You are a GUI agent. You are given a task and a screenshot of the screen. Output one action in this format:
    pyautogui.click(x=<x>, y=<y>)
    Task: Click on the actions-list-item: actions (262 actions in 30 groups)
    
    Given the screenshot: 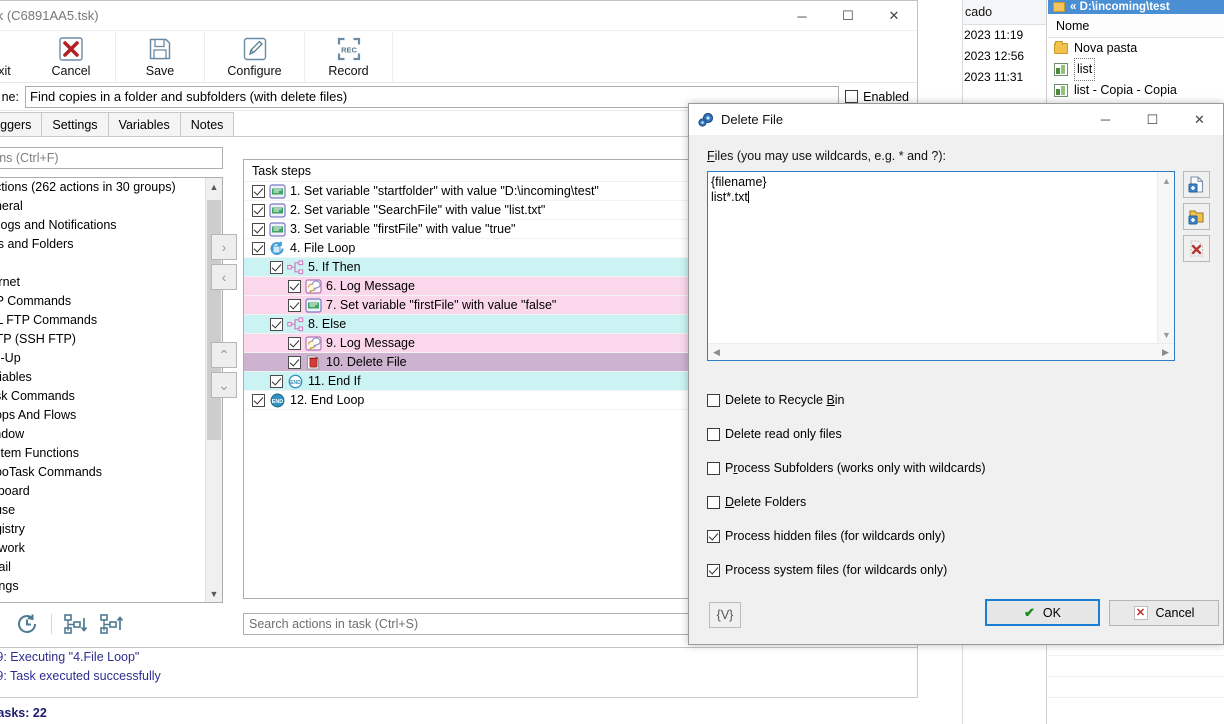 What is the action you would take?
    pyautogui.click(x=102, y=187)
    